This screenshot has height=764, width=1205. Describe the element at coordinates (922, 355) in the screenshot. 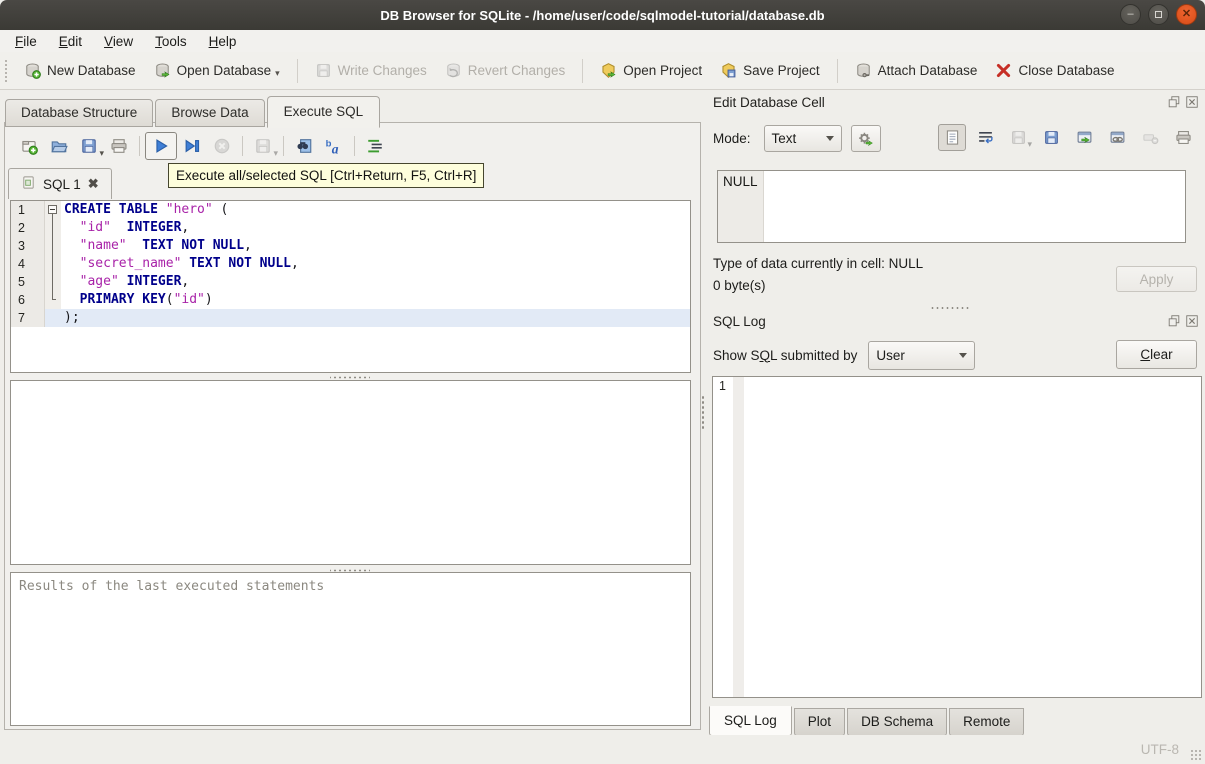

I see `submitter-select: User` at that location.